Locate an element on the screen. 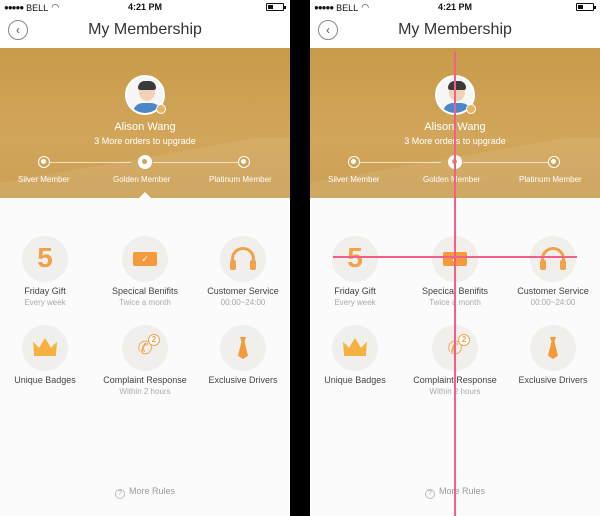 The height and width of the screenshot is (516, 600). user-name: Alison Wang is located at coordinates (145, 127).